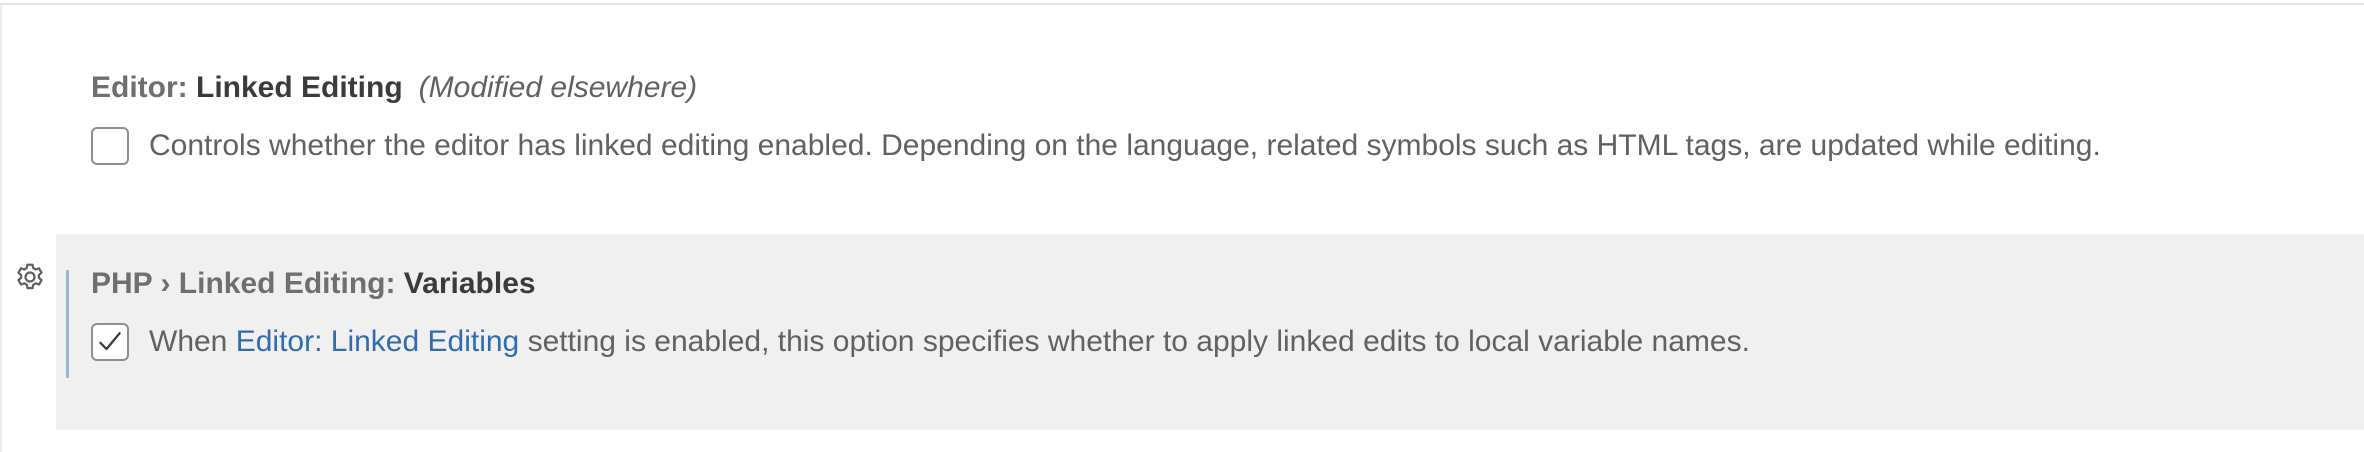 The height and width of the screenshot is (452, 2364). I want to click on linked-editing-variables-checkbox, so click(110, 342).